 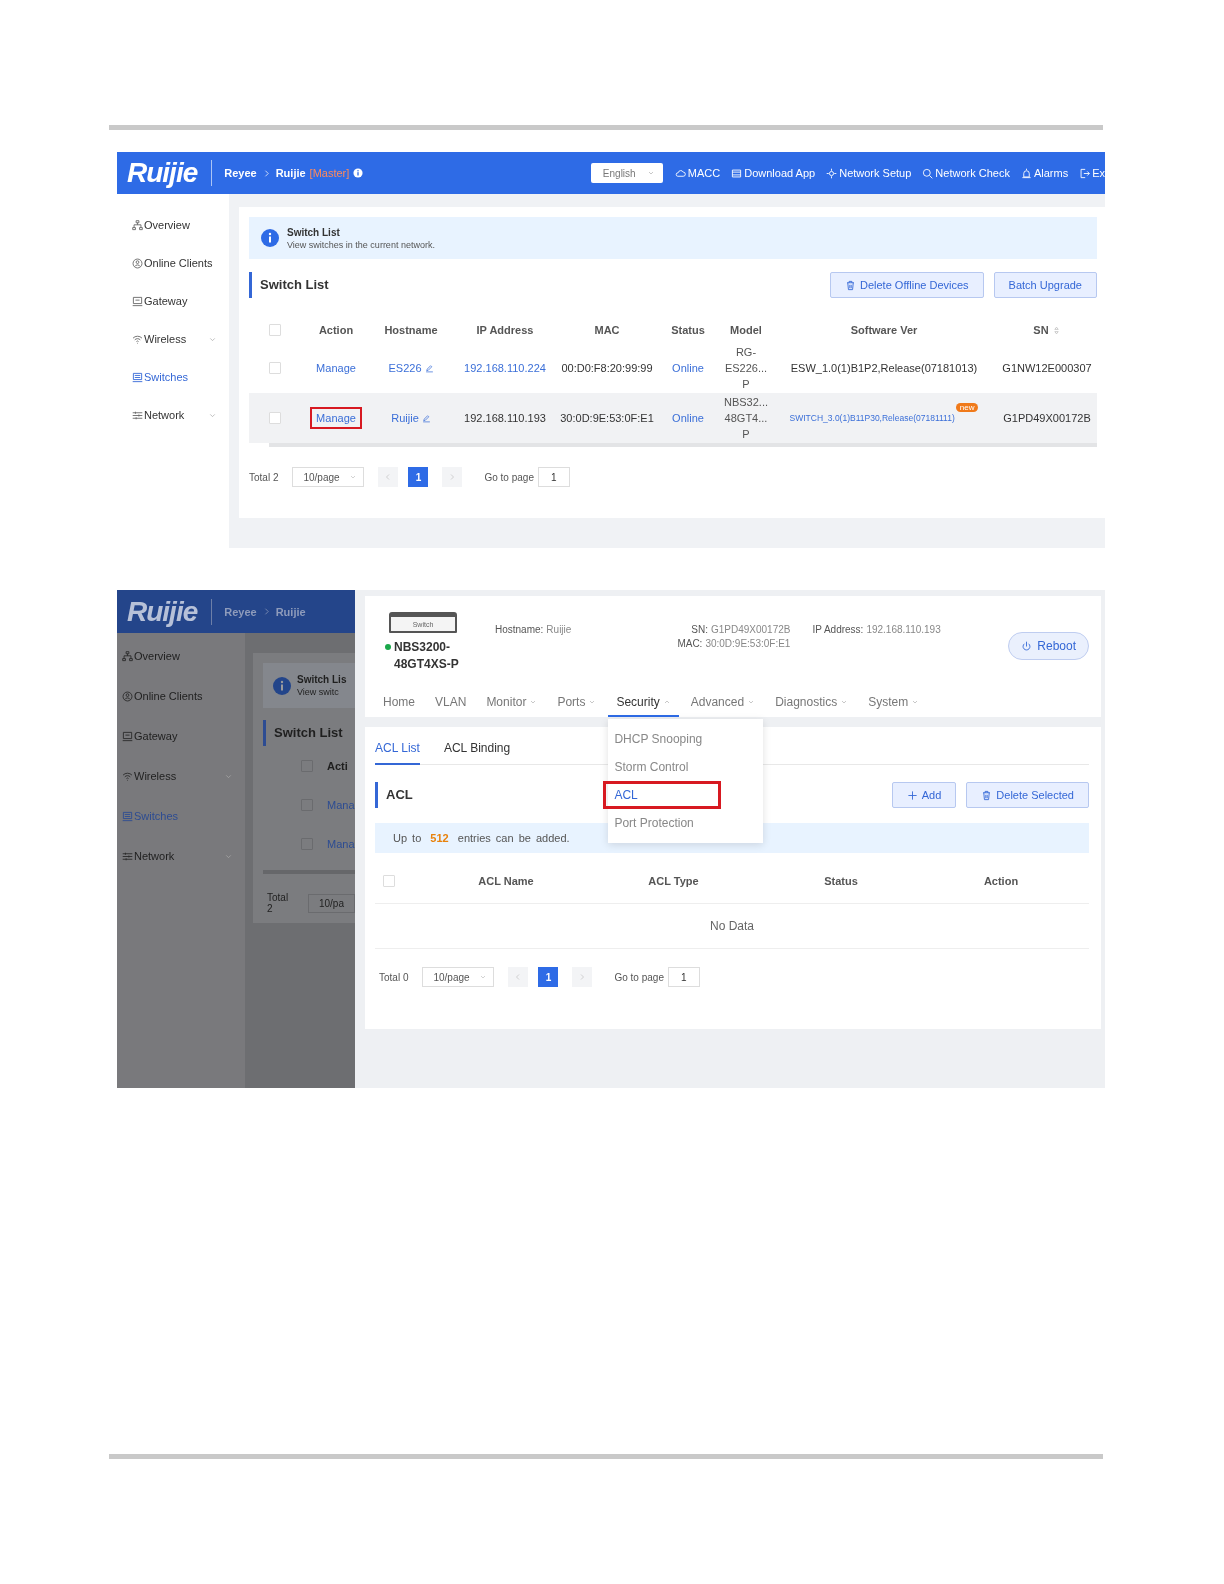 I want to click on device-model: NBS3200-48GT4XS-P, so click(x=427, y=656).